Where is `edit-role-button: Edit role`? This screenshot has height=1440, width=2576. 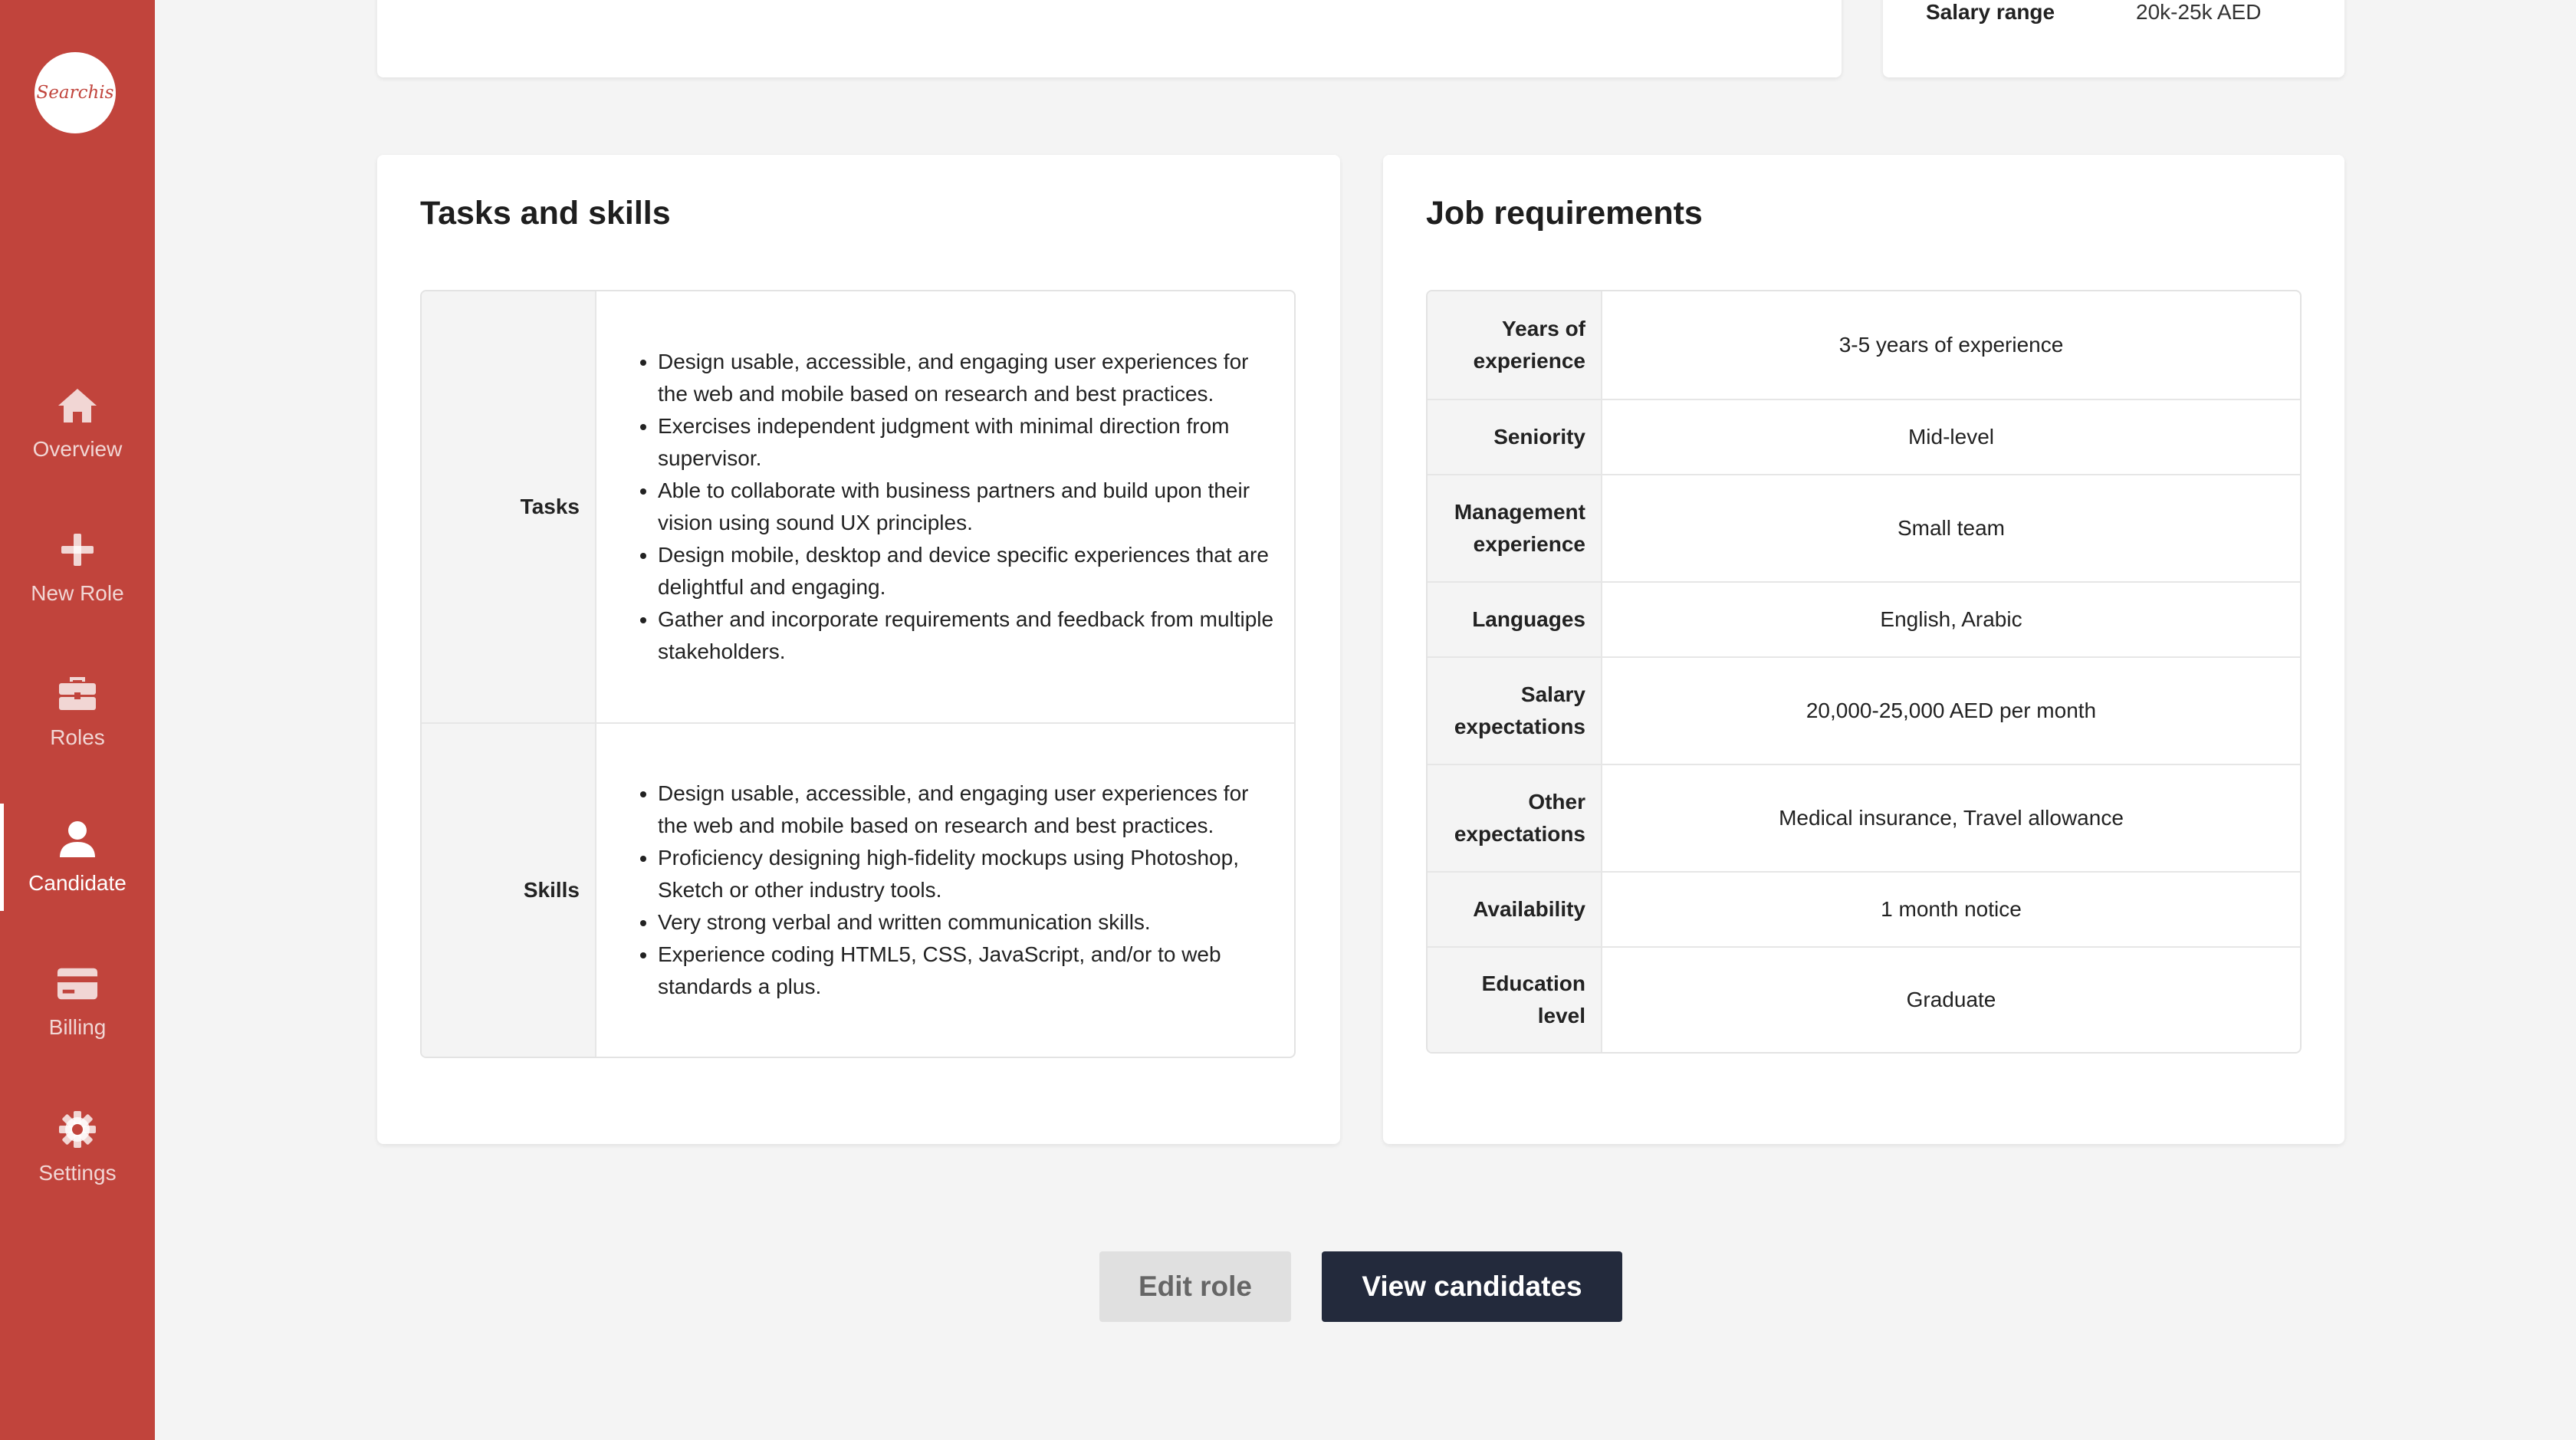
edit-role-button: Edit role is located at coordinates (1195, 1286).